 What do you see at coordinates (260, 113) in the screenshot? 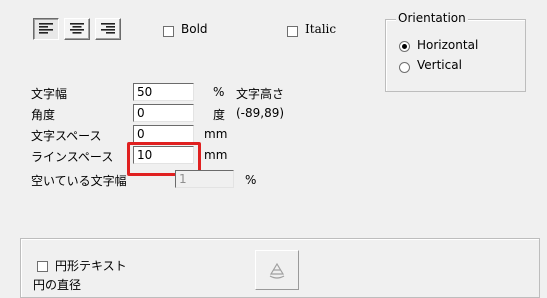
I see `angle-range: (-89,89)` at bounding box center [260, 113].